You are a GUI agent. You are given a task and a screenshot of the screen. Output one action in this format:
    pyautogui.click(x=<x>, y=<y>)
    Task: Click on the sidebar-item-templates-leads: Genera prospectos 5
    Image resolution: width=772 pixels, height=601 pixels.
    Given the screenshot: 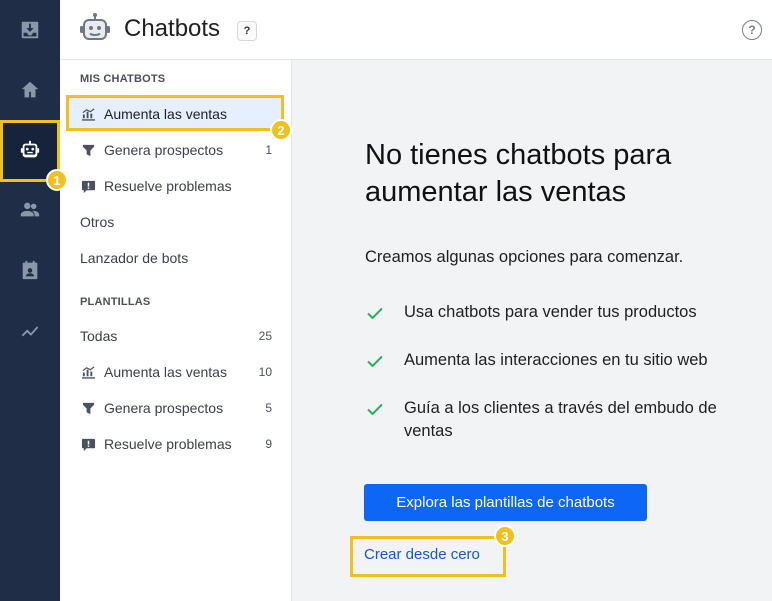 What is the action you would take?
    pyautogui.click(x=176, y=408)
    